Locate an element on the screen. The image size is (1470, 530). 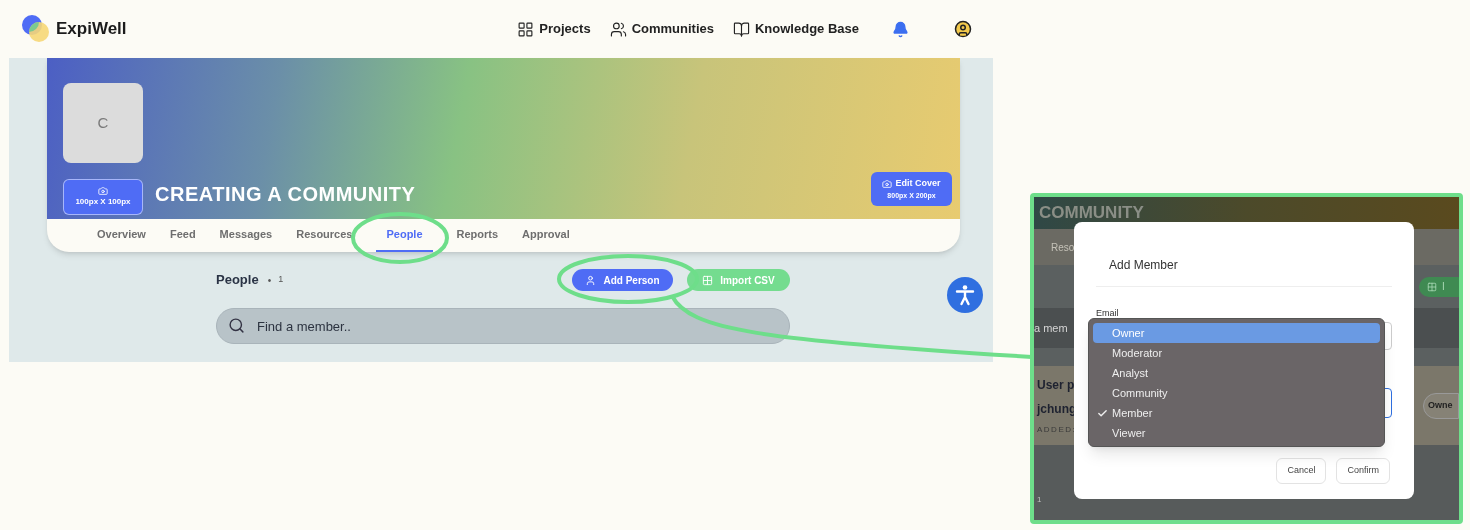
nav-link: Communities is located at coordinates (661, 29).